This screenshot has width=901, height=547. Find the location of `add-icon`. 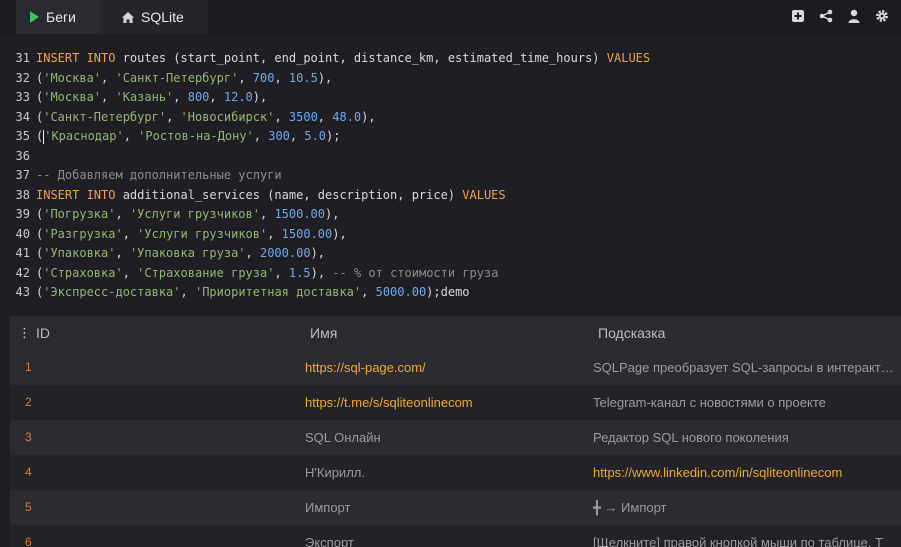

add-icon is located at coordinates (798, 16).